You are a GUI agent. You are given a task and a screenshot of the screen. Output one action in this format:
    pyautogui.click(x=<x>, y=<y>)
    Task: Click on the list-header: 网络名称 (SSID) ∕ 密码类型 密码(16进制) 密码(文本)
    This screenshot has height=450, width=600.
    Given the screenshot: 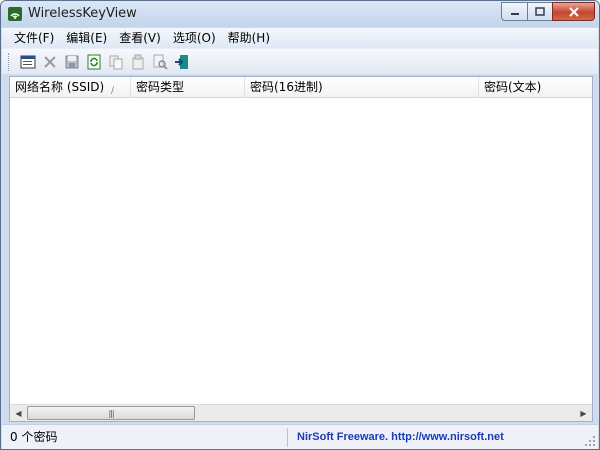 What is the action you would take?
    pyautogui.click(x=301, y=87)
    